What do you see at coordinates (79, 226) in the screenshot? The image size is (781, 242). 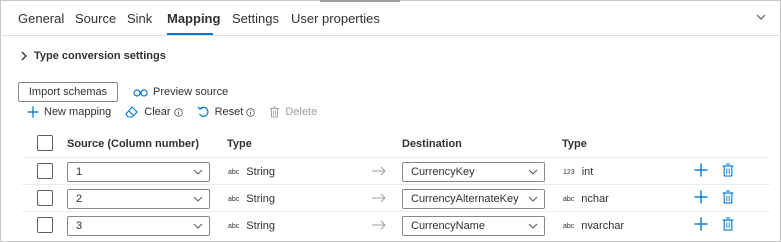 I see `source-column-value: 3` at bounding box center [79, 226].